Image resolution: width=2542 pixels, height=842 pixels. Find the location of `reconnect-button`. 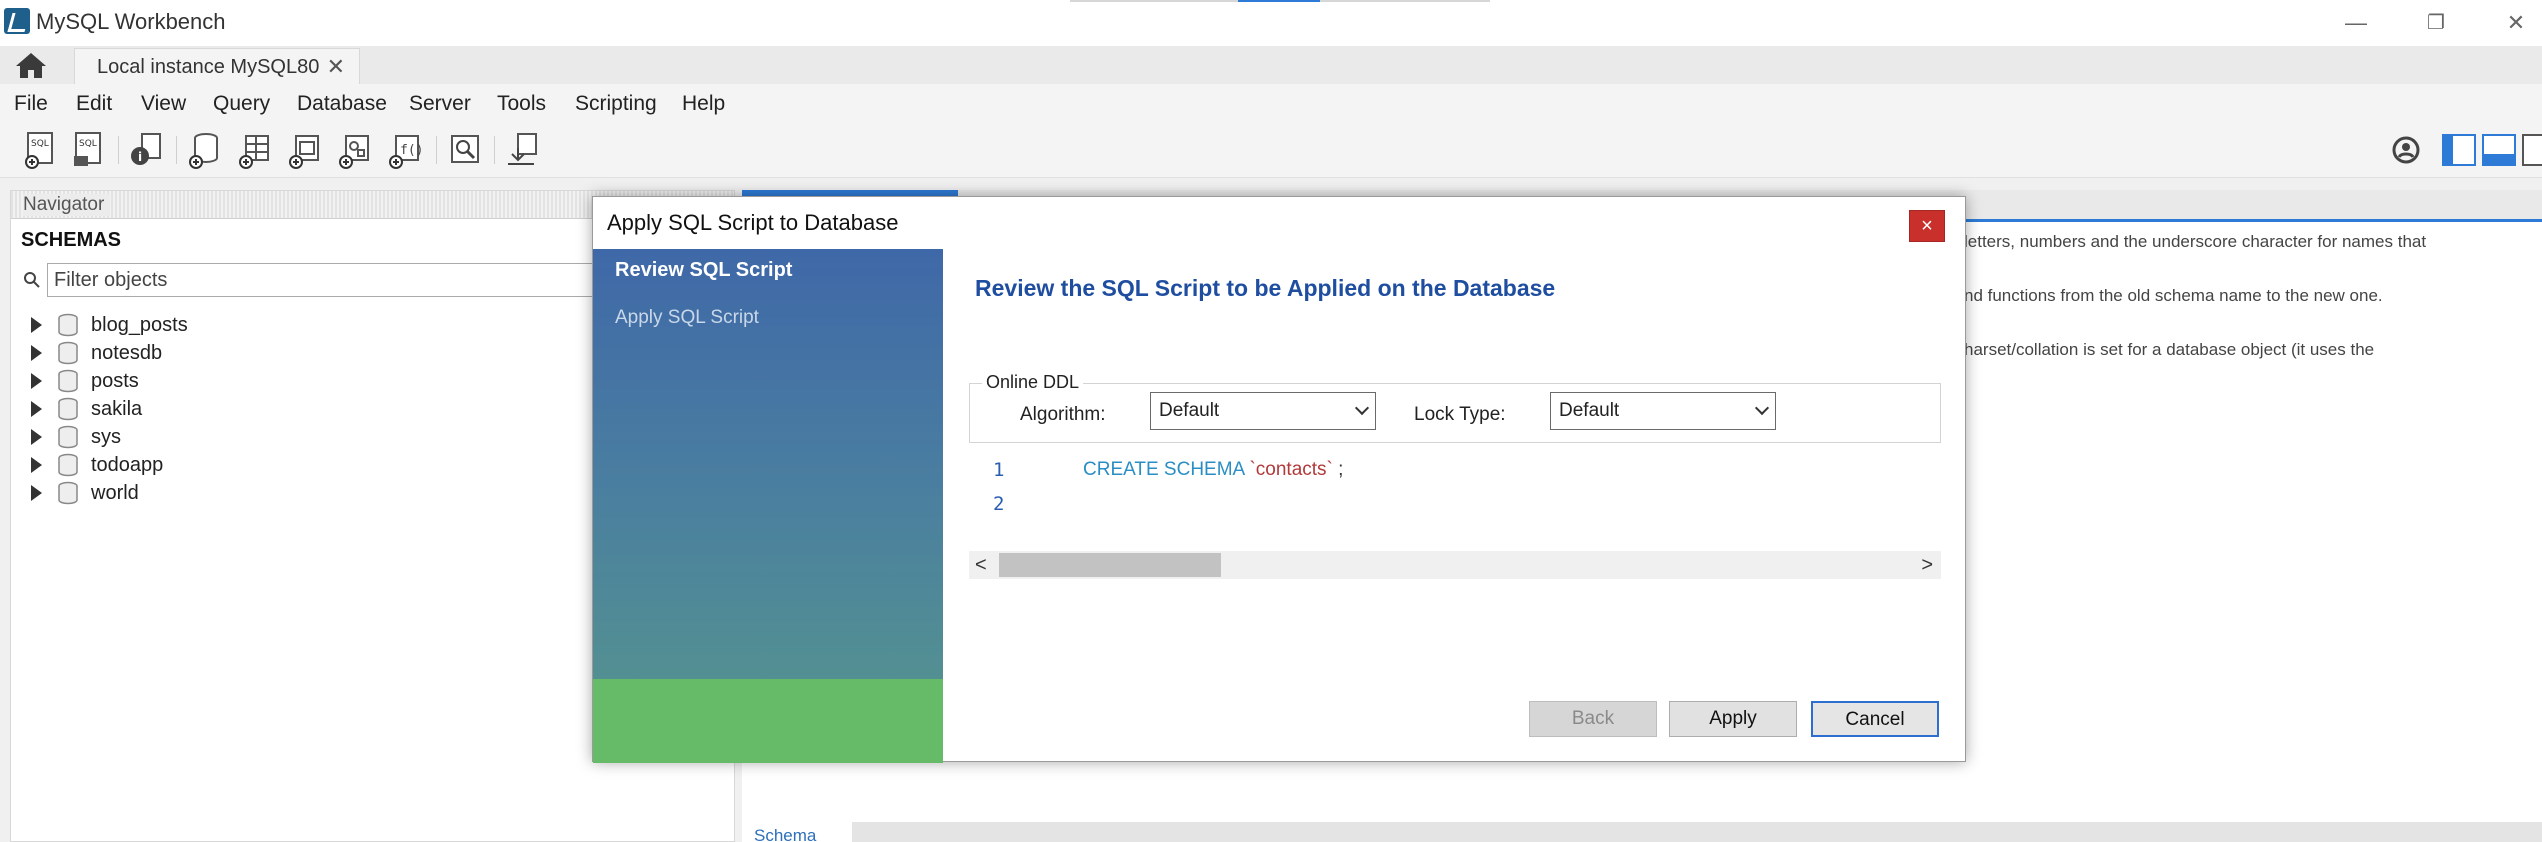

reconnect-button is located at coordinates (523, 150).